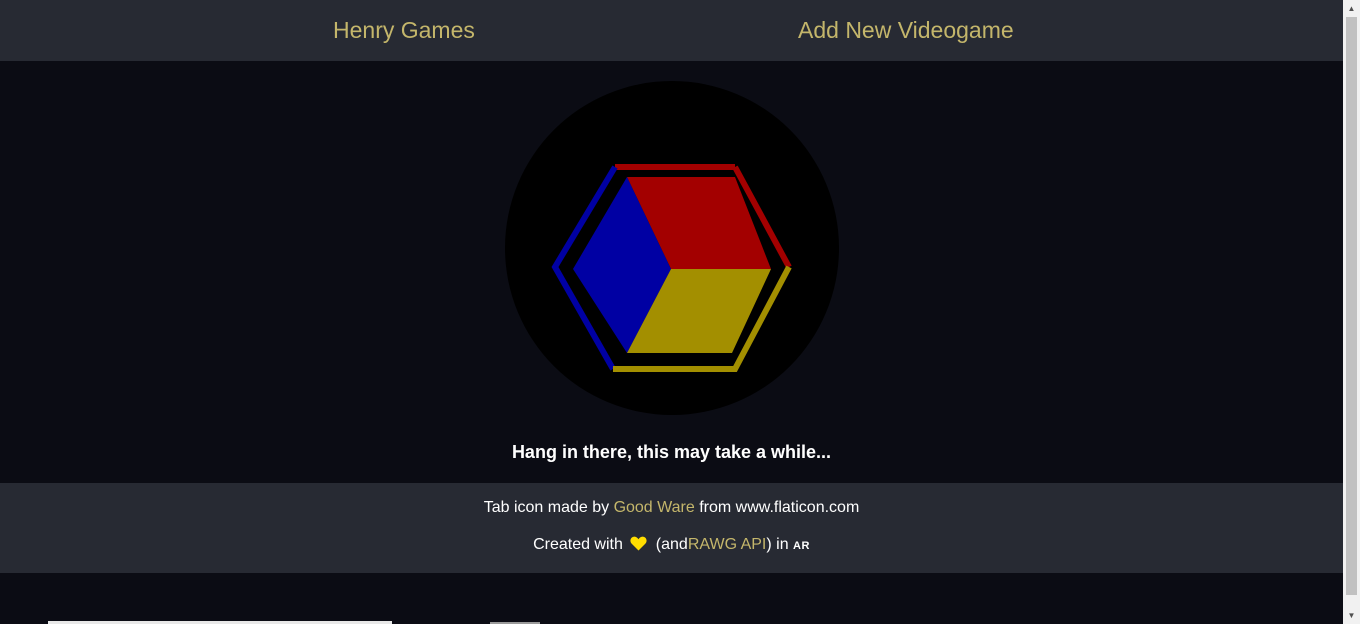 Image resolution: width=1360 pixels, height=624 pixels. Describe the element at coordinates (777, 544) in the screenshot. I see `created-in: ) in` at that location.